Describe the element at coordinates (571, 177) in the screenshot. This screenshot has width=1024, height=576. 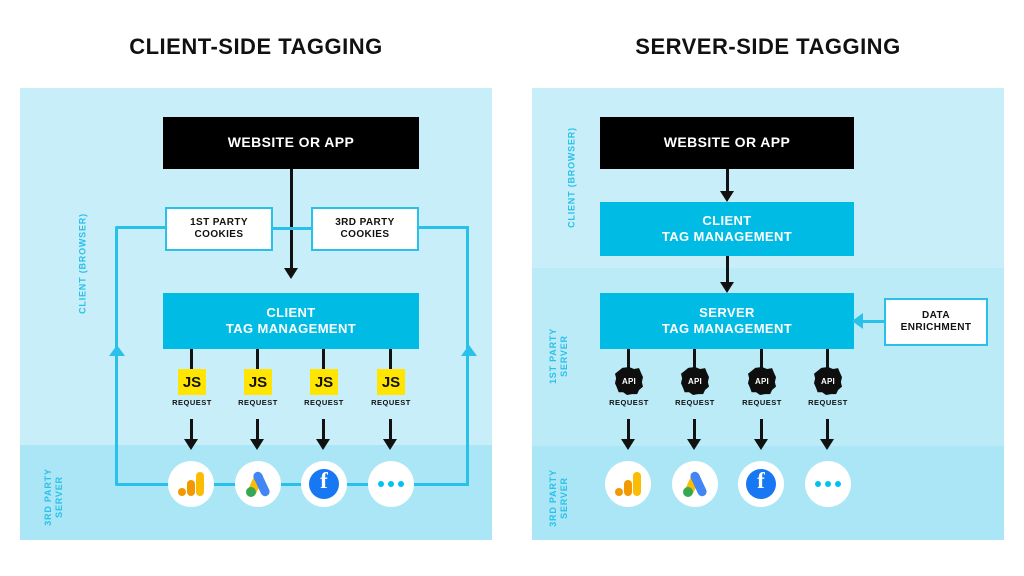
I see `right-zone-label-client-browser: CLIENT (BROWSER)` at that location.